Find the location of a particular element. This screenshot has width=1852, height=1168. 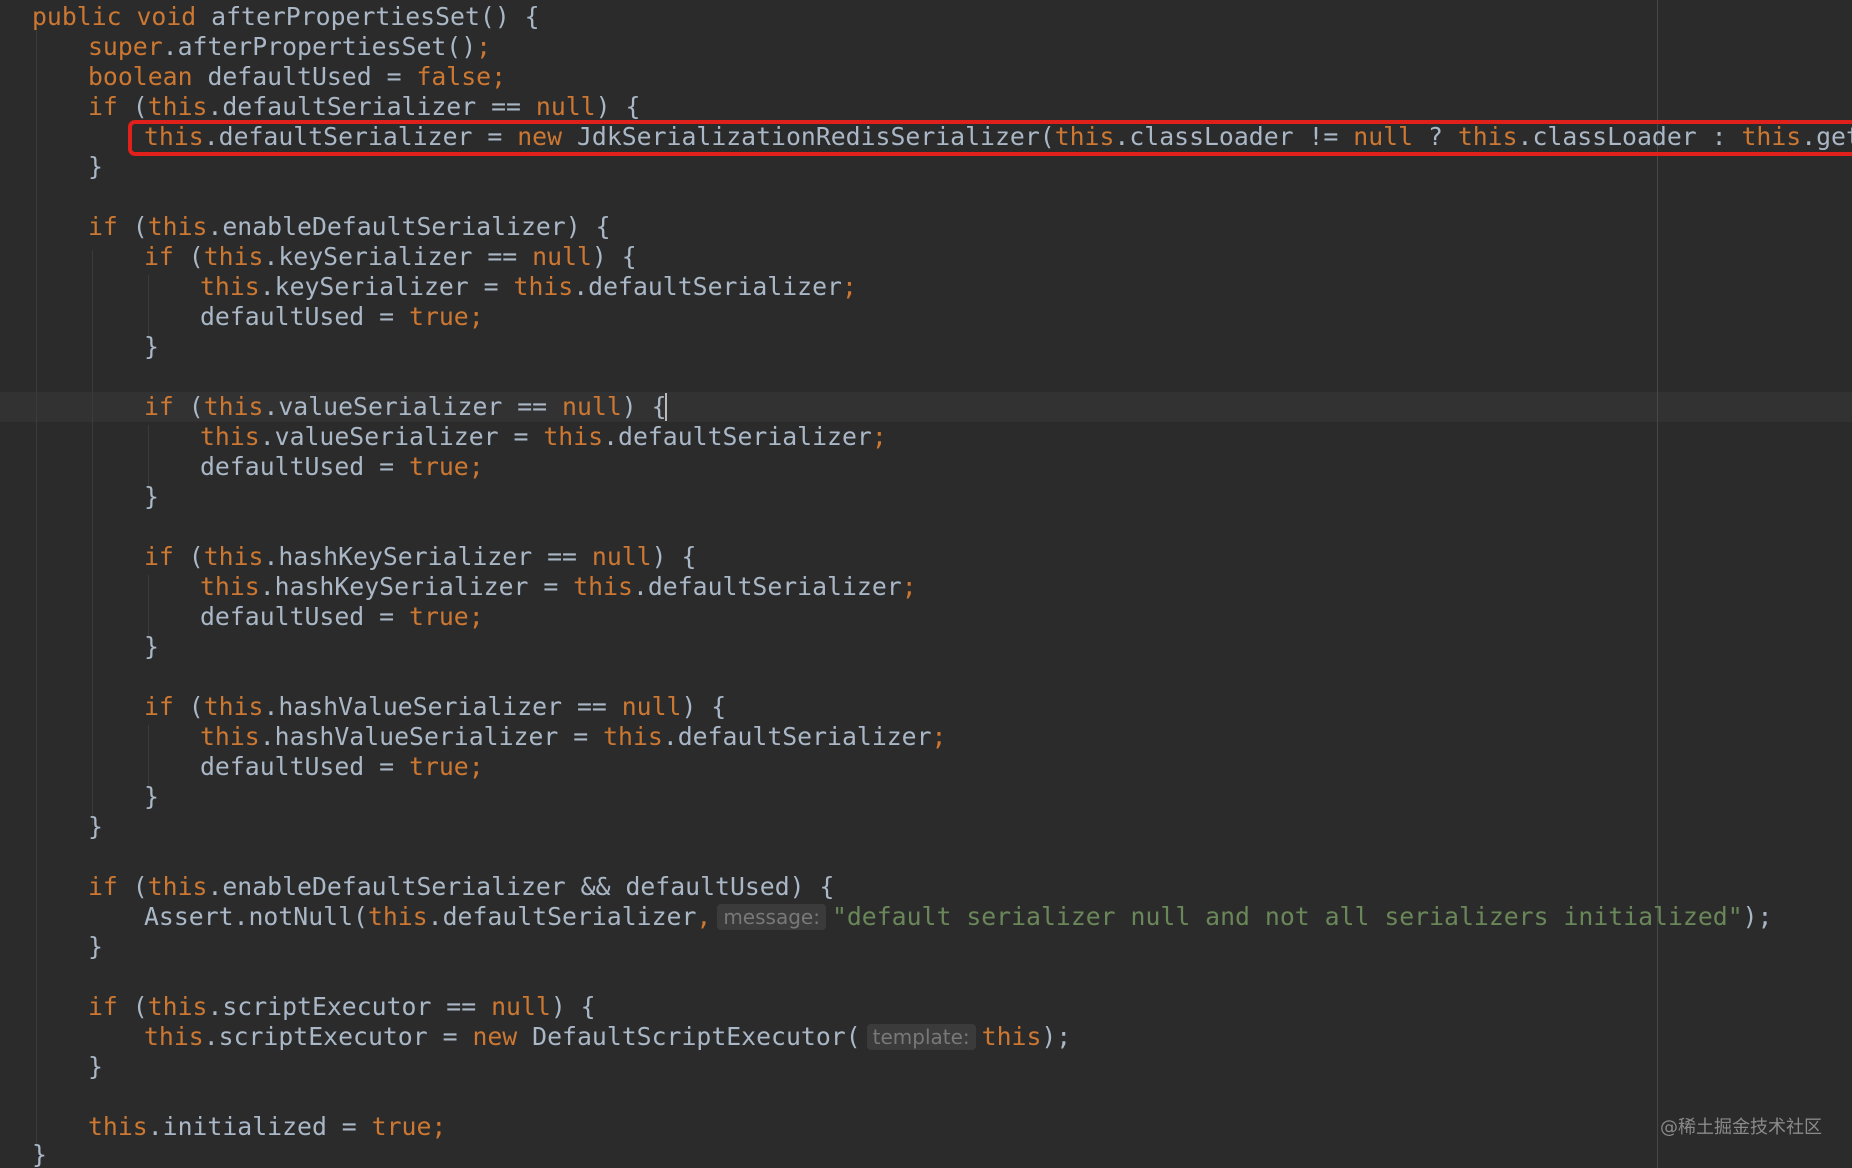

code-line: boolean defaultUsed = false; is located at coordinates (297, 77).